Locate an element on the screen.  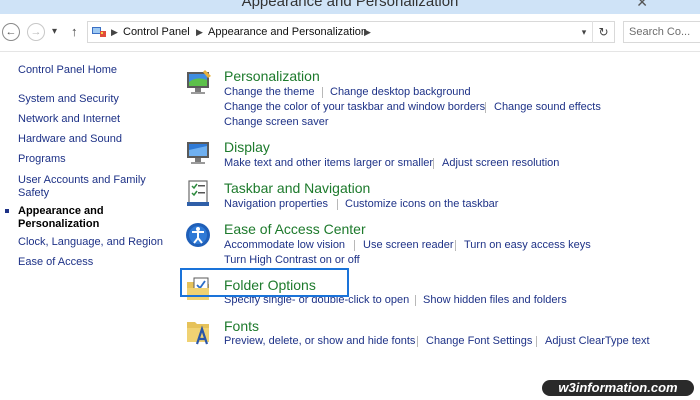
link-change-screen-saver: Change screen saver is located at coordinates (276, 122).